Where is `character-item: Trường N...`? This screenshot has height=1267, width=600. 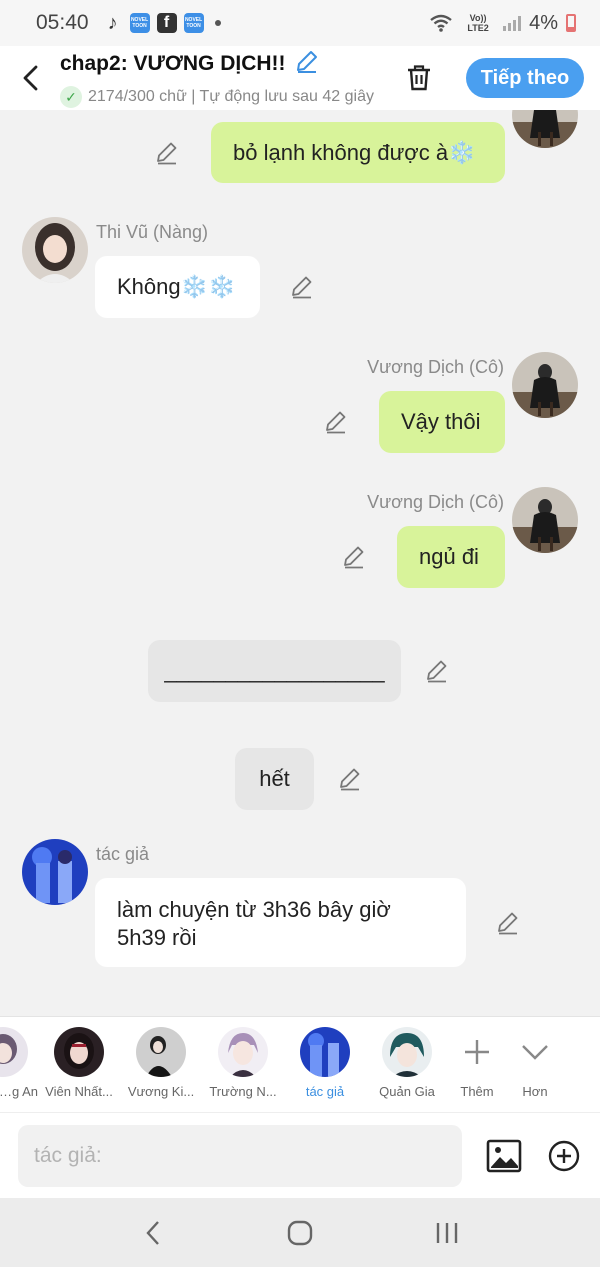
character-item: Trường N... is located at coordinates (243, 1063).